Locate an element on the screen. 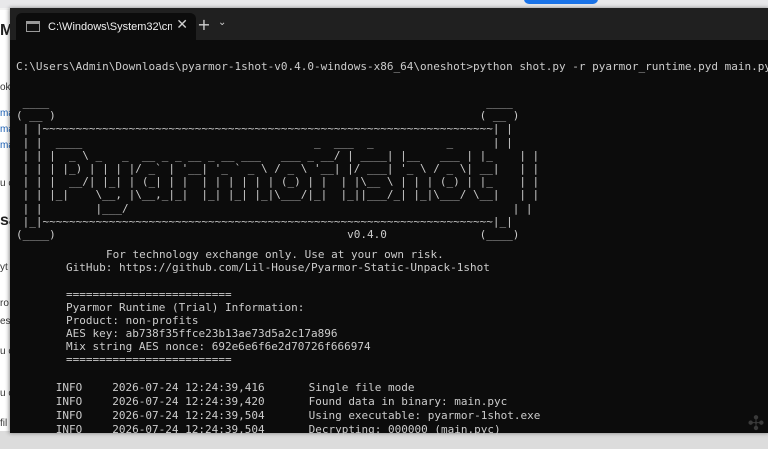 This screenshot has width=768, height=449. tab-title: C:\Windows\System32\cmd.e is located at coordinates (110, 26).